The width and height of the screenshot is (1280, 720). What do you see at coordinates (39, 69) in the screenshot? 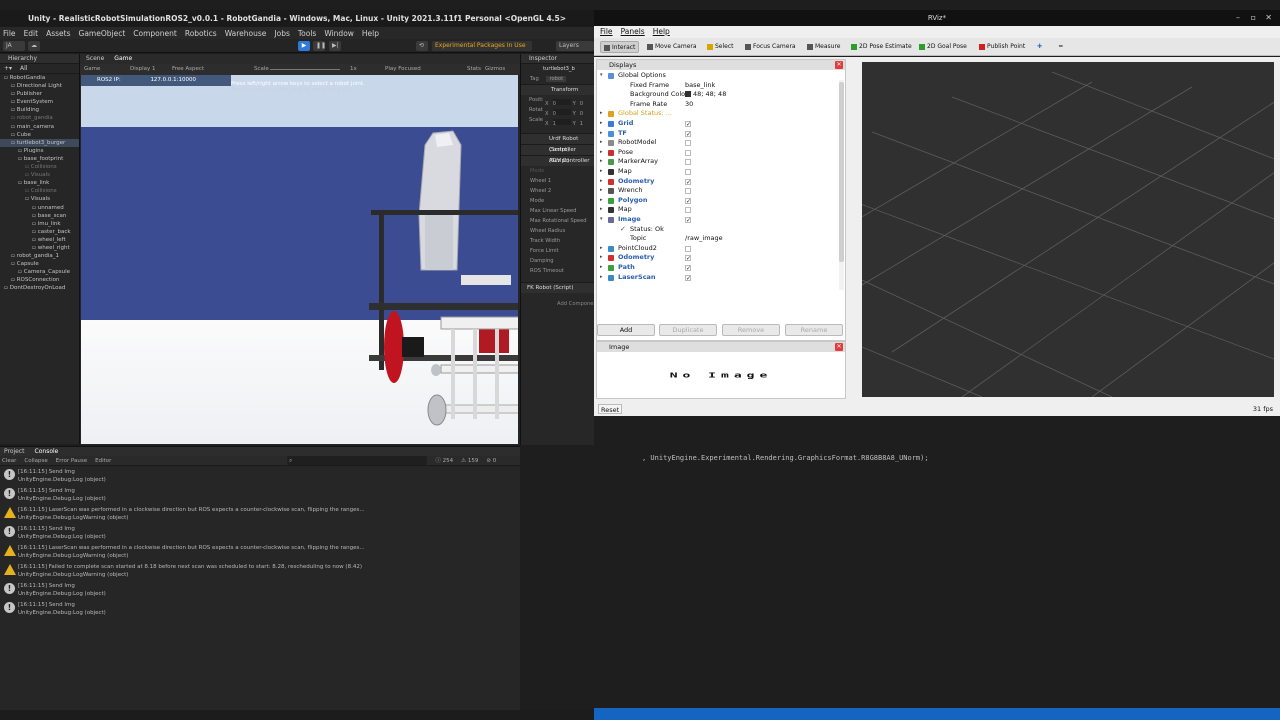
I see `hierarchy-search: +▾ All` at bounding box center [39, 69].